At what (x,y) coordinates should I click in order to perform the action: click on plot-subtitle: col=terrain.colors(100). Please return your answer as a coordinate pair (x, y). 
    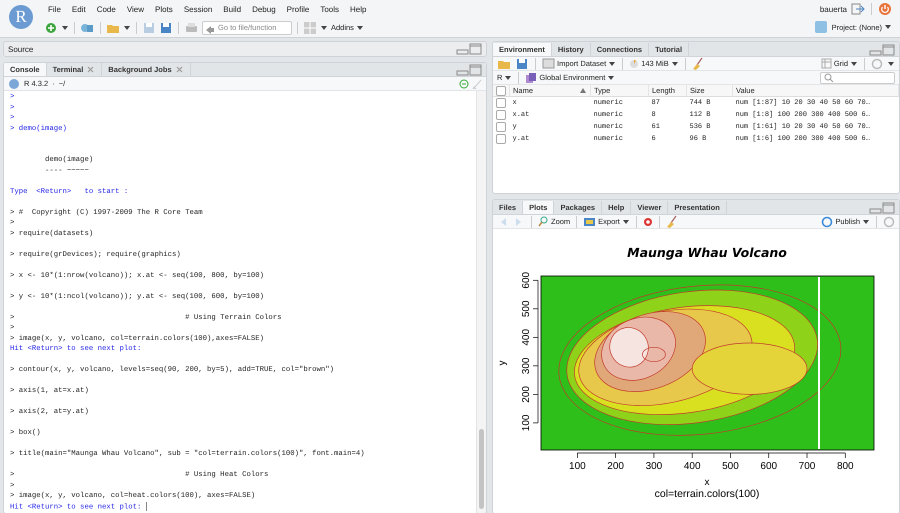
    Looking at the image, I should click on (707, 494).